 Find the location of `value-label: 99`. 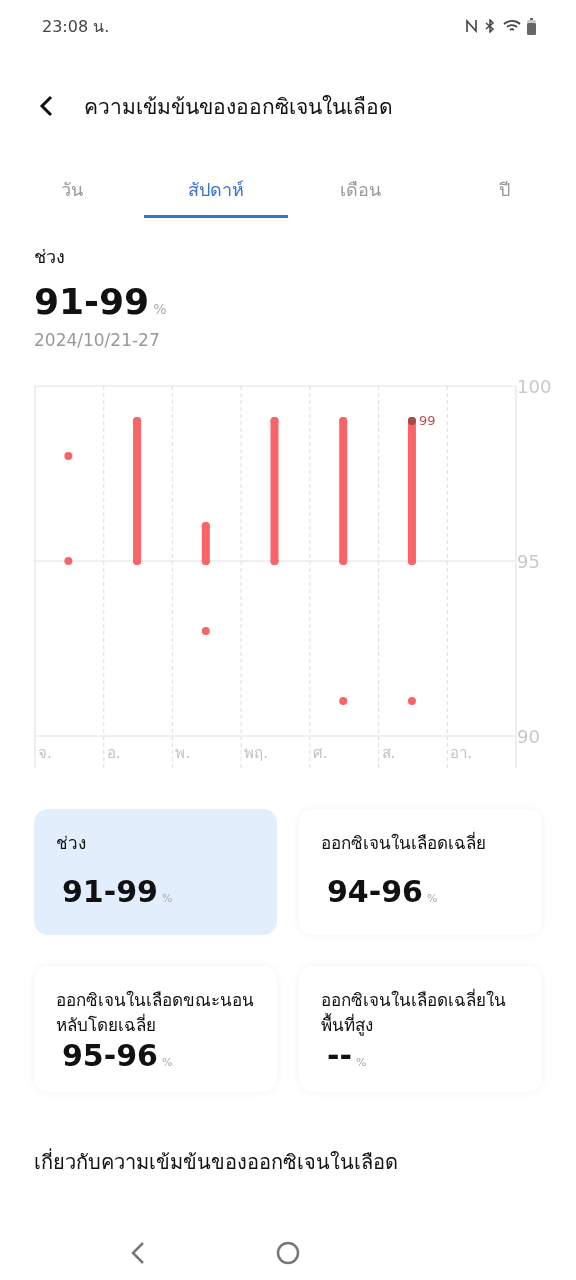

value-label: 99 is located at coordinates (427, 420).